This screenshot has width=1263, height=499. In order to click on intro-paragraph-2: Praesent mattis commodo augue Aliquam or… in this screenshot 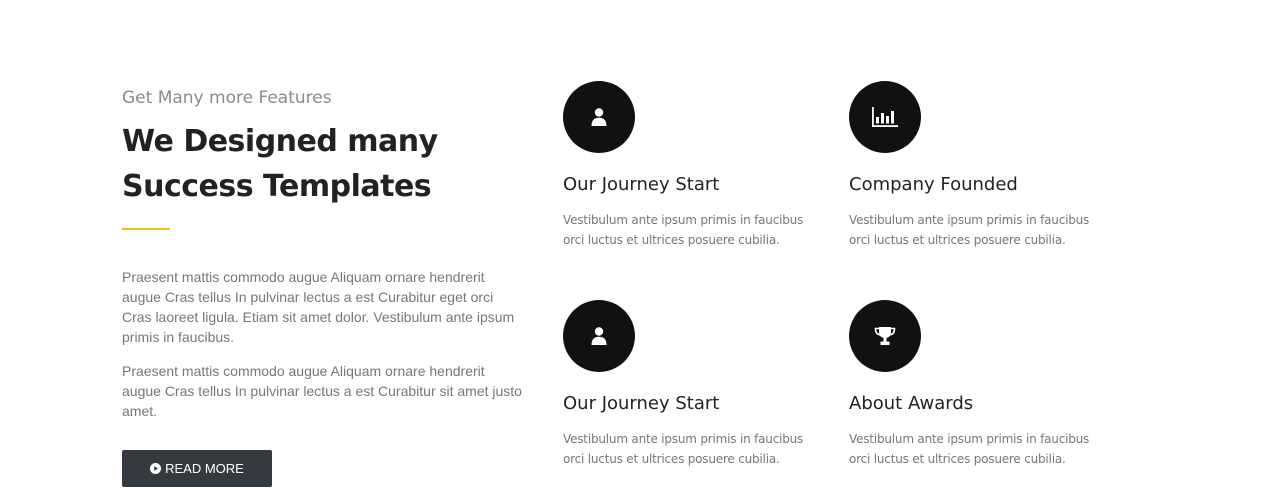, I will do `click(322, 391)`.